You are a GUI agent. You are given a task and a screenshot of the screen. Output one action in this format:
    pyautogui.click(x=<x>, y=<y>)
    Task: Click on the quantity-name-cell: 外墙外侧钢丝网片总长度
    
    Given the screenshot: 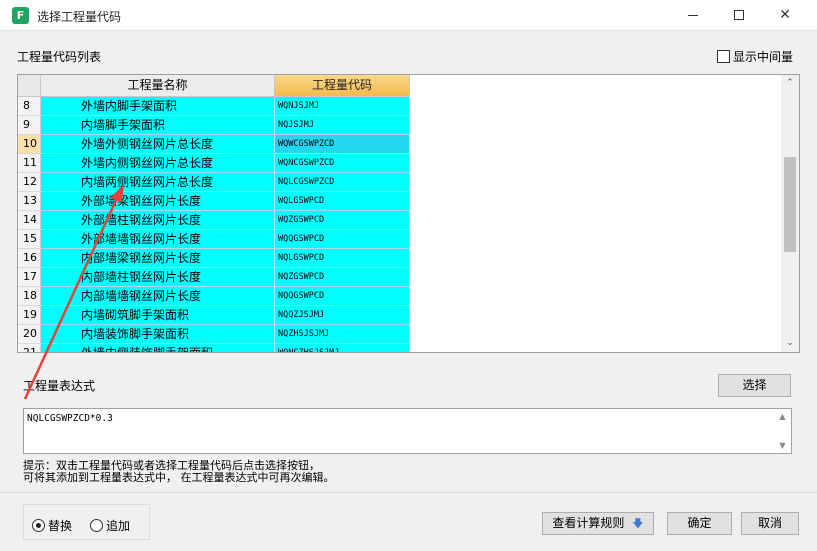 What is the action you would take?
    pyautogui.click(x=158, y=144)
    